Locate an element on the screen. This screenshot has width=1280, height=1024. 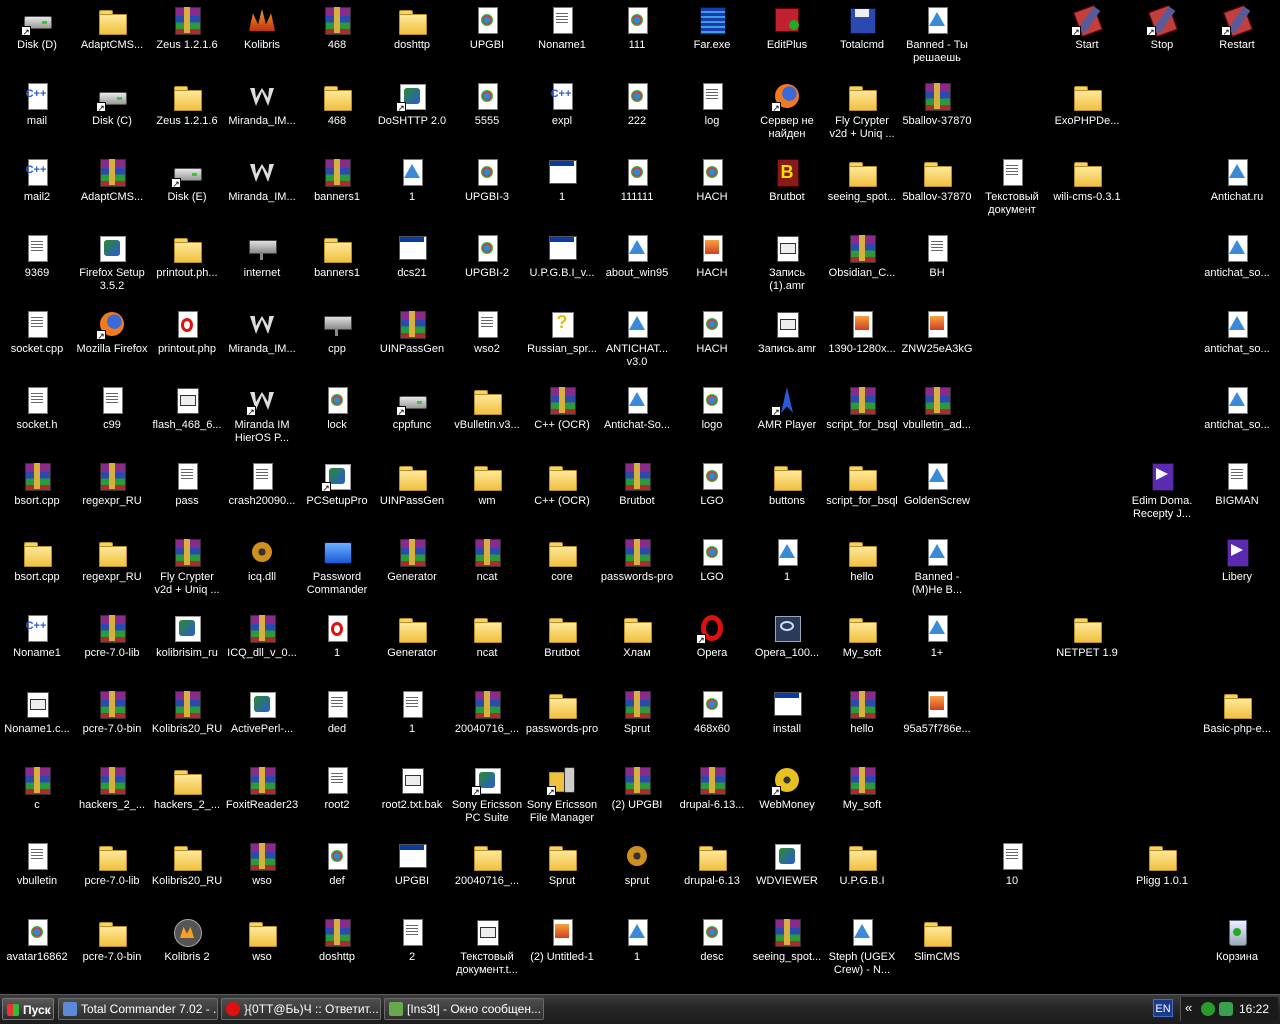
desktop-icon: HACH is located at coordinates (712, 331).